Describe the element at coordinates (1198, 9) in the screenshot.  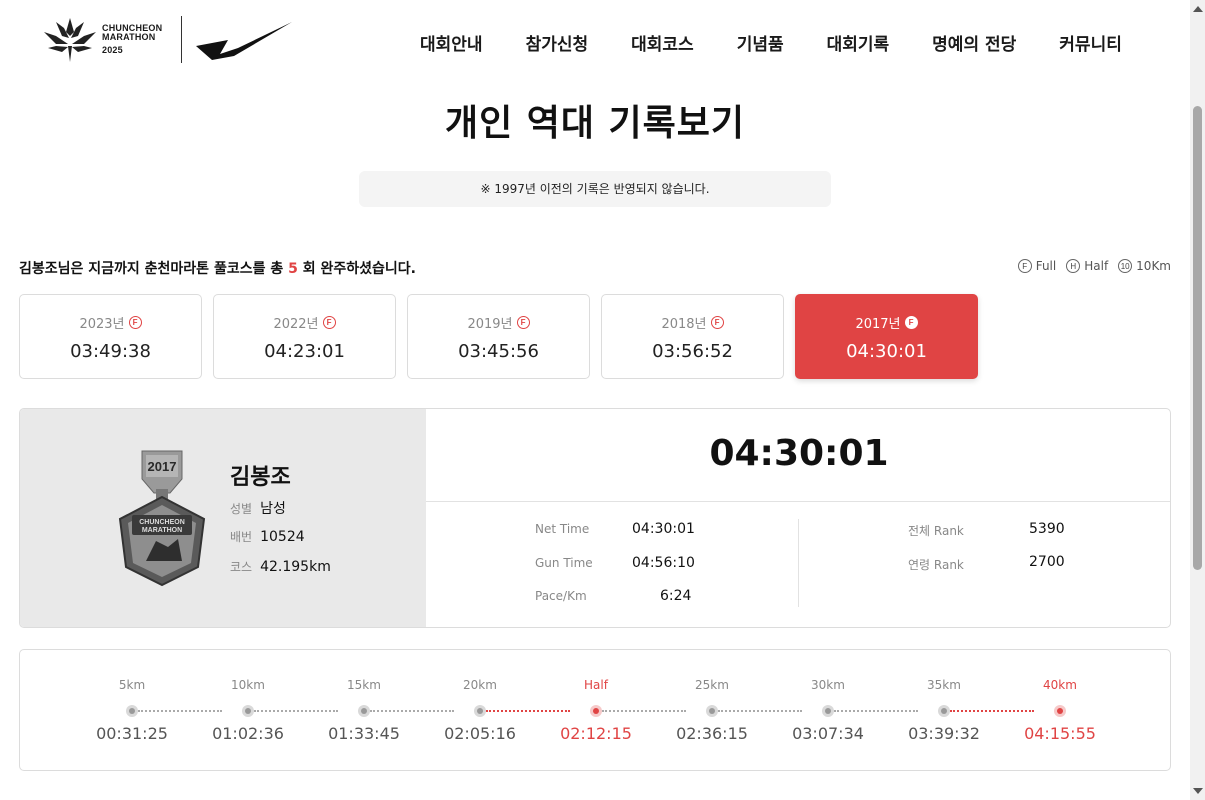
I see `scroll-up-arrow-icon` at that location.